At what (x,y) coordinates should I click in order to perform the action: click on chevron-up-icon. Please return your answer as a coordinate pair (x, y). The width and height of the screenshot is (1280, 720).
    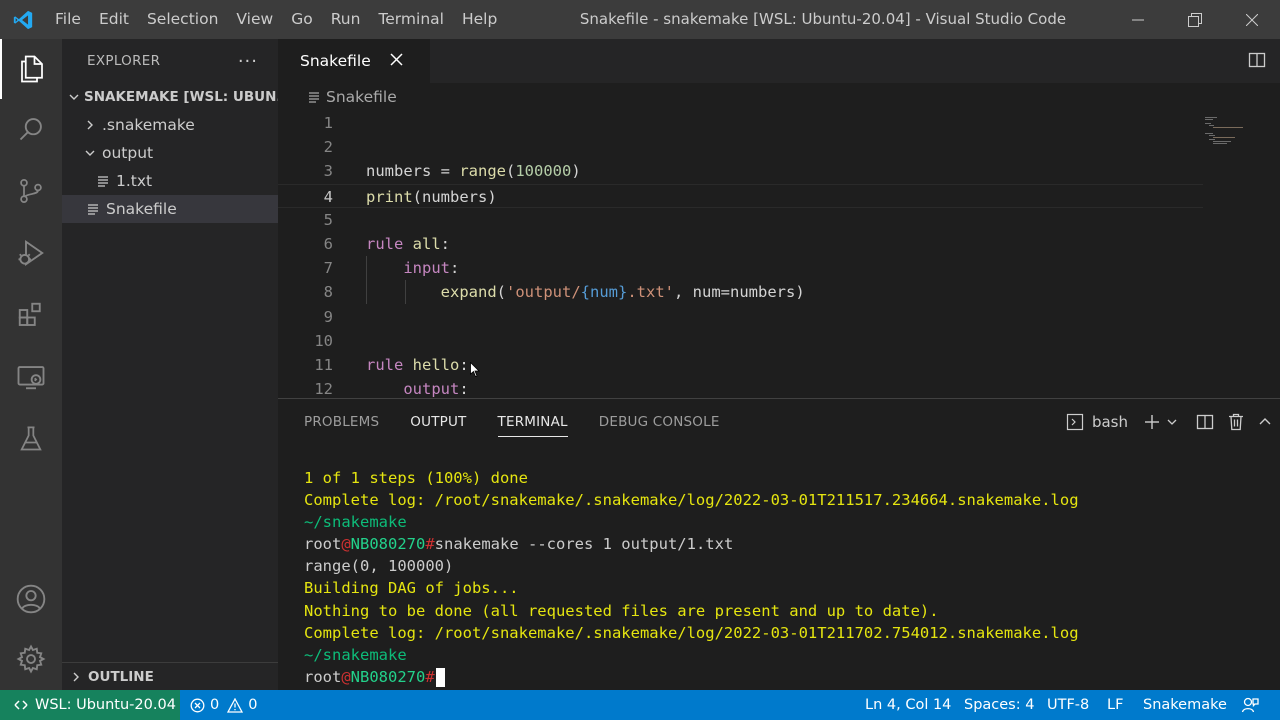
    Looking at the image, I should click on (1265, 422).